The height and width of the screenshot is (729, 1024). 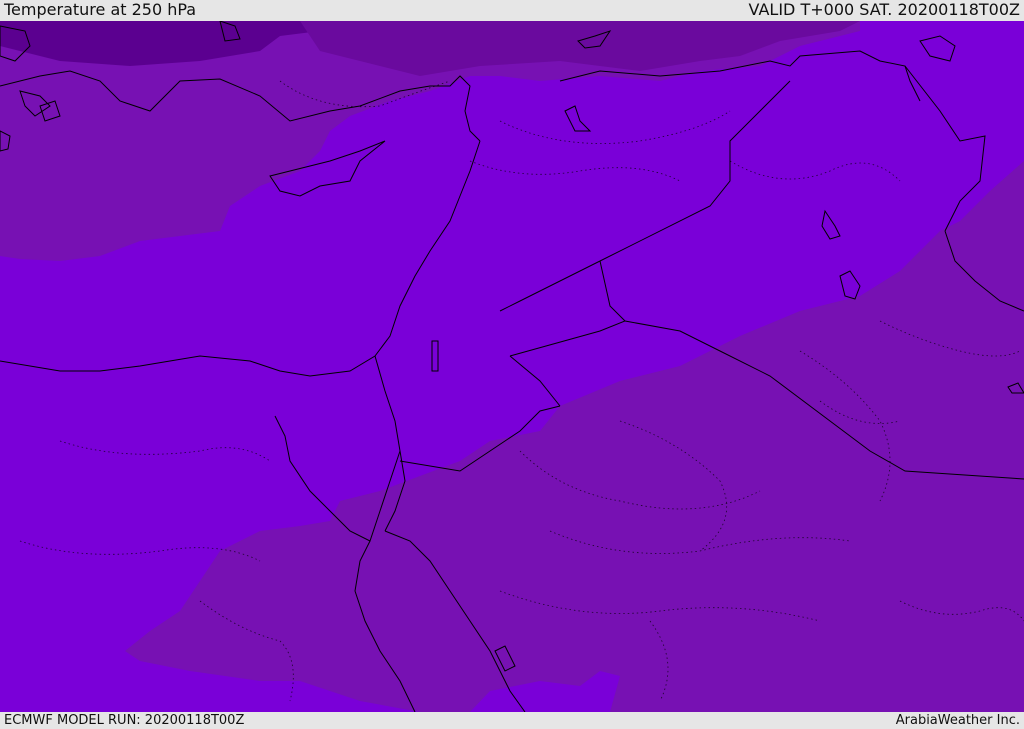 What do you see at coordinates (957, 720) in the screenshot?
I see `credit-label: ArabiaWeather Inc.` at bounding box center [957, 720].